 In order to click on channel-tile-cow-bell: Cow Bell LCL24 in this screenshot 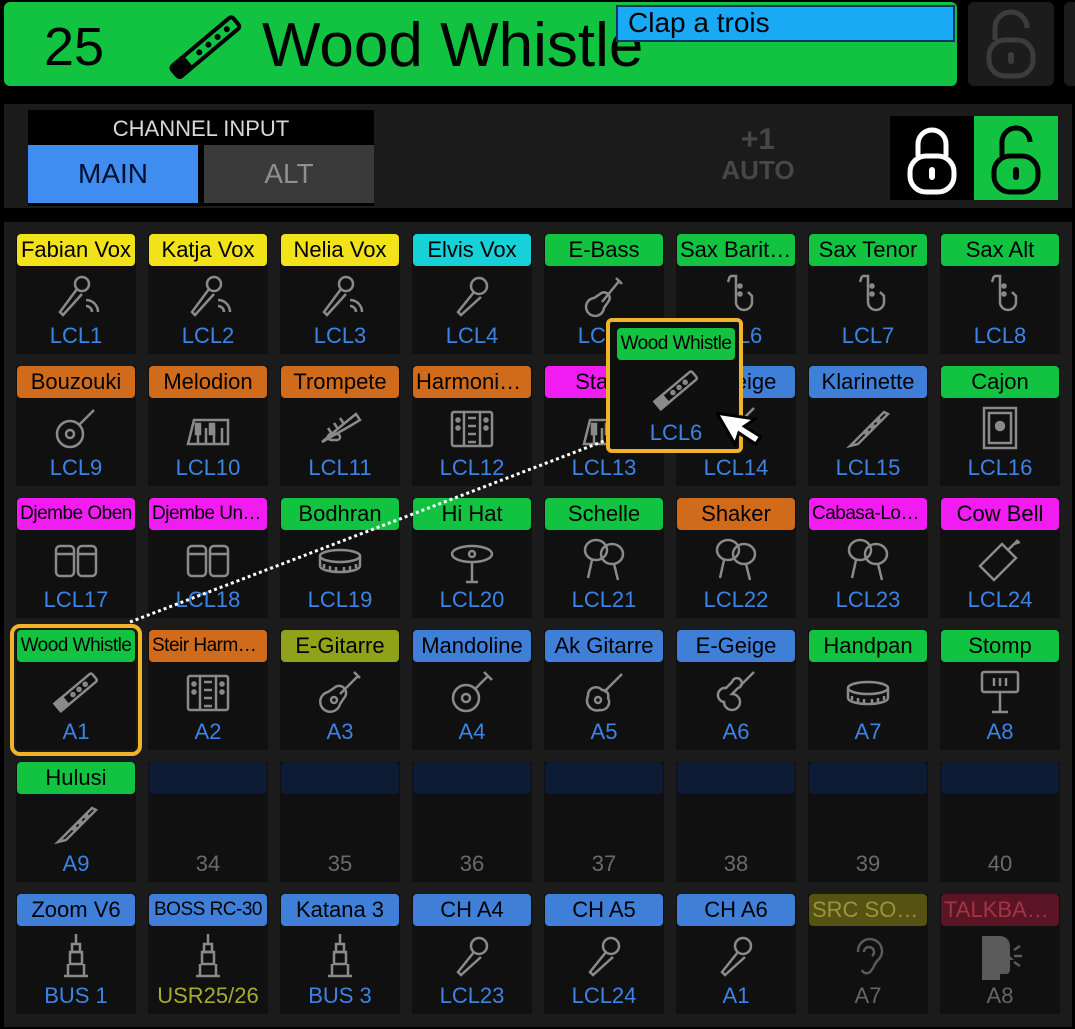, I will do `click(1000, 558)`.